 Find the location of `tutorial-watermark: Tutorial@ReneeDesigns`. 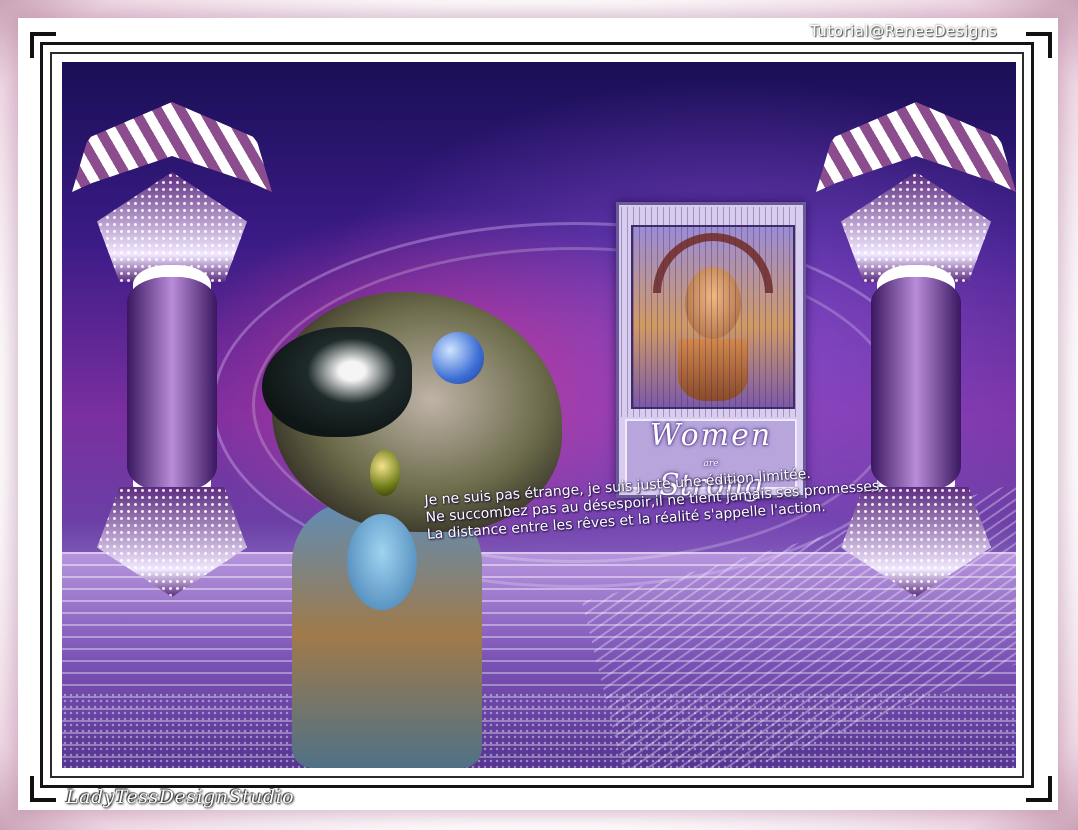

tutorial-watermark: Tutorial@ReneeDesigns is located at coordinates (904, 31).